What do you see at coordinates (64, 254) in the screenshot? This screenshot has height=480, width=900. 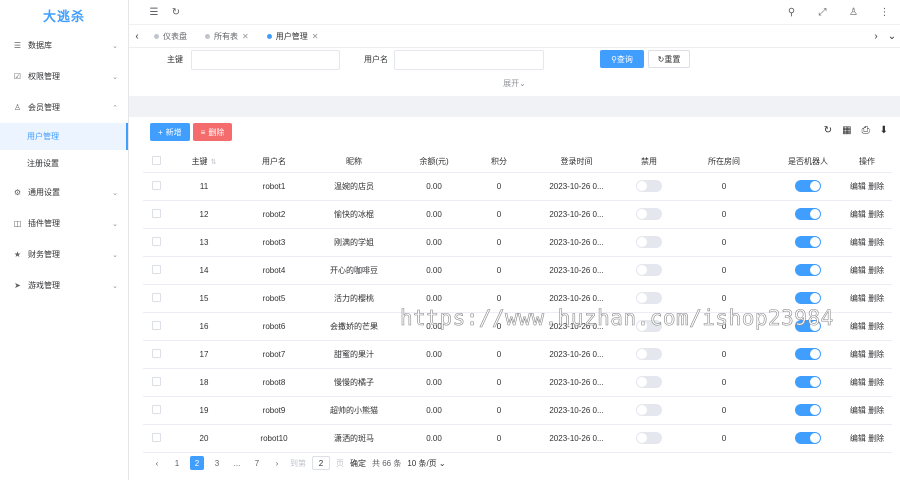 I see `sidebar-item-finance: ★ 财务管理 ⌄` at bounding box center [64, 254].